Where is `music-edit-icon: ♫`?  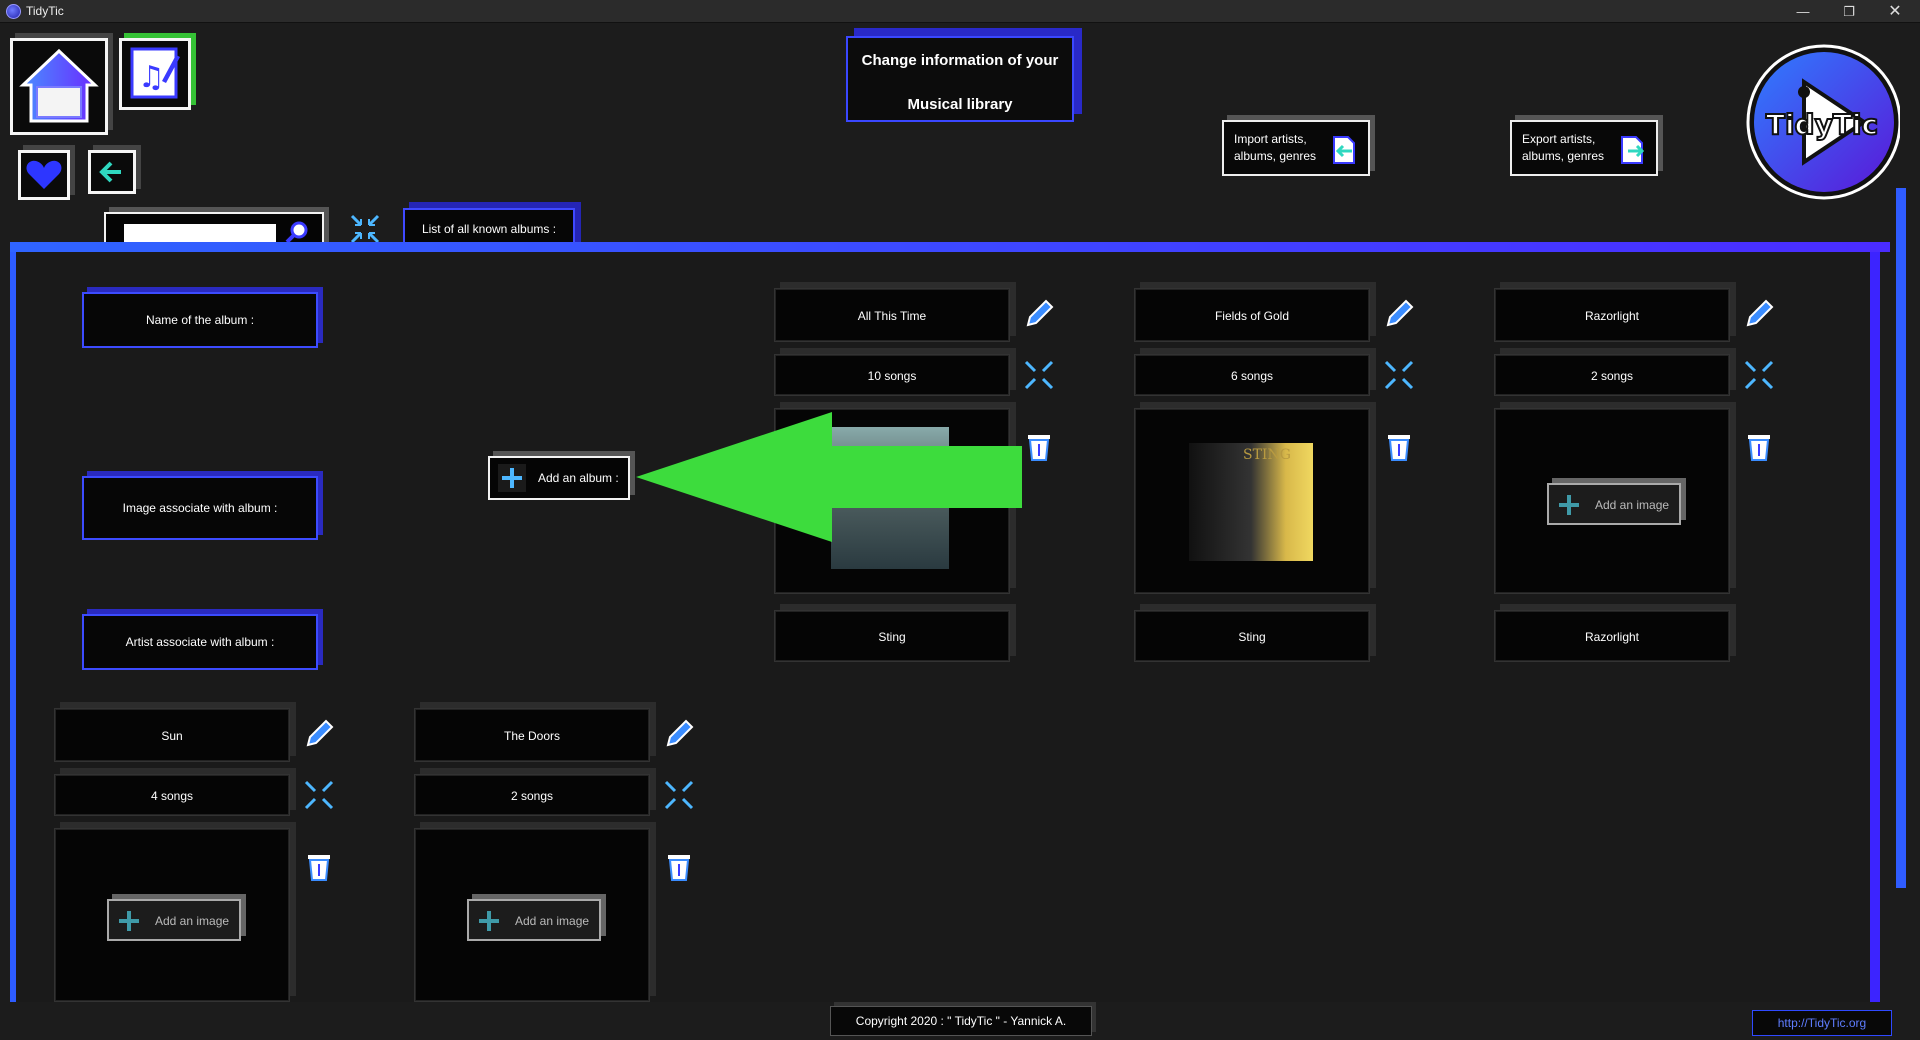 music-edit-icon: ♫ is located at coordinates (155, 73).